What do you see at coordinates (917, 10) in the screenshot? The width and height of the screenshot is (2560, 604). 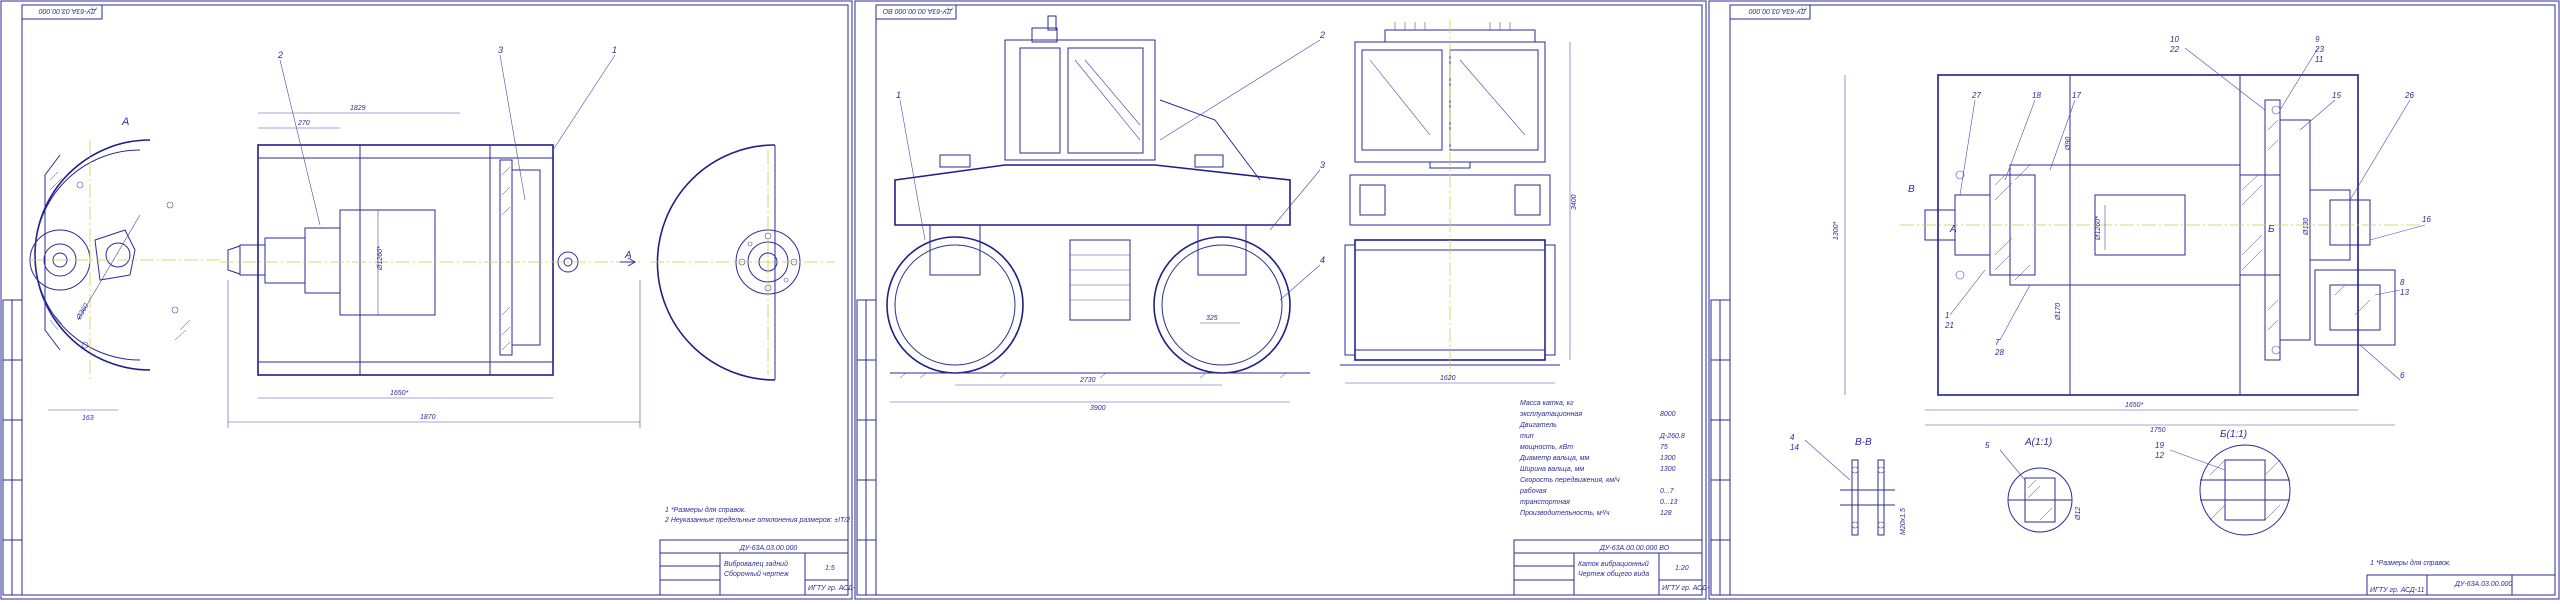 I see `sheet-2-corner-code: ДУ-63А.00.00.000 ВО` at bounding box center [917, 10].